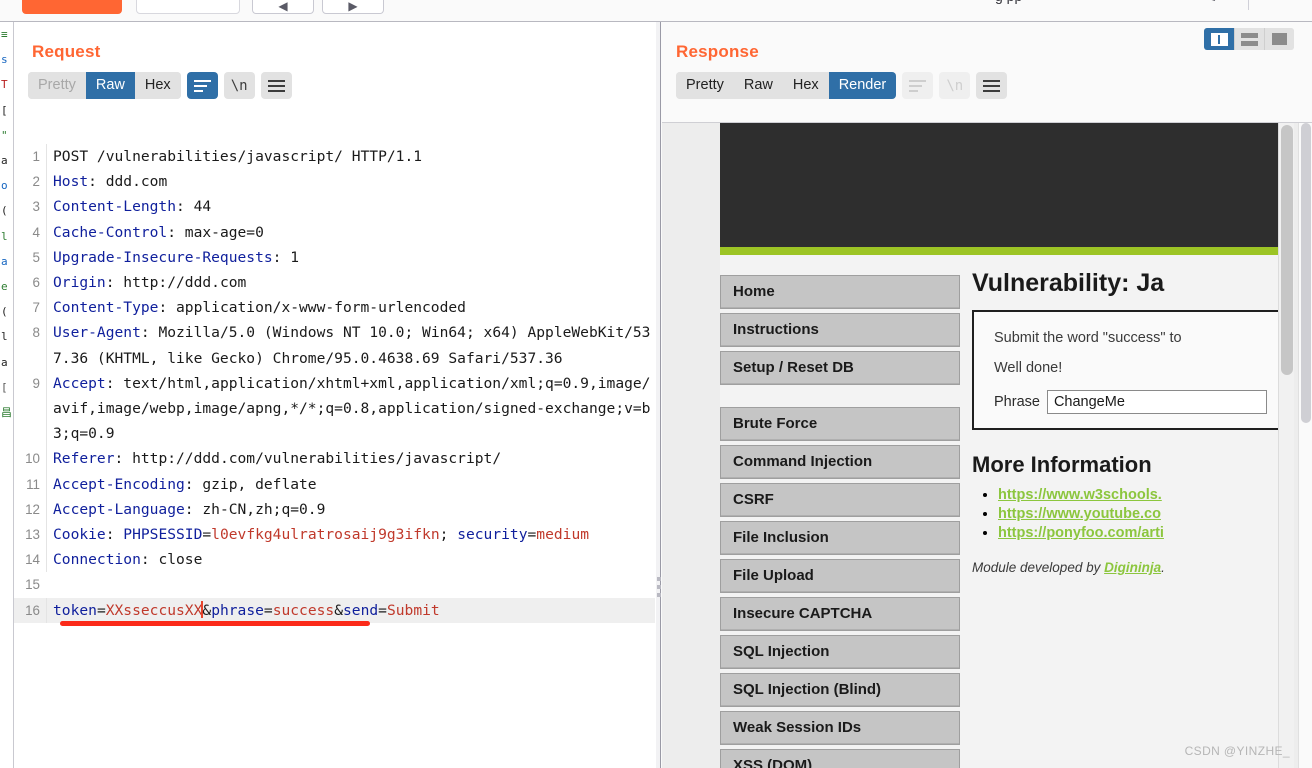 This screenshot has width=1312, height=768. What do you see at coordinates (334, 484) in the screenshot?
I see `code-line: 11 Accept-Encoding: gzip, deflate` at bounding box center [334, 484].